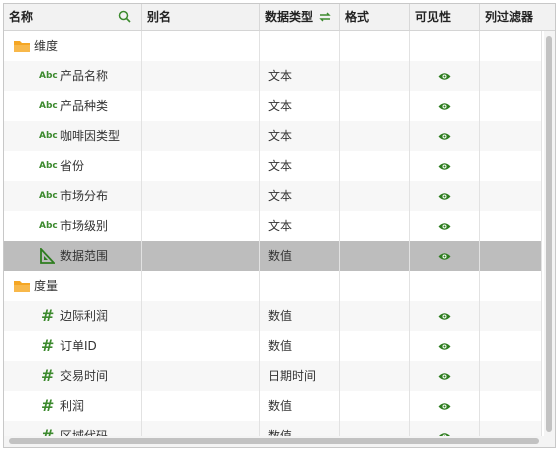  Describe the element at coordinates (73, 316) in the screenshot. I see `field-name-cell: # 边际利润` at that location.